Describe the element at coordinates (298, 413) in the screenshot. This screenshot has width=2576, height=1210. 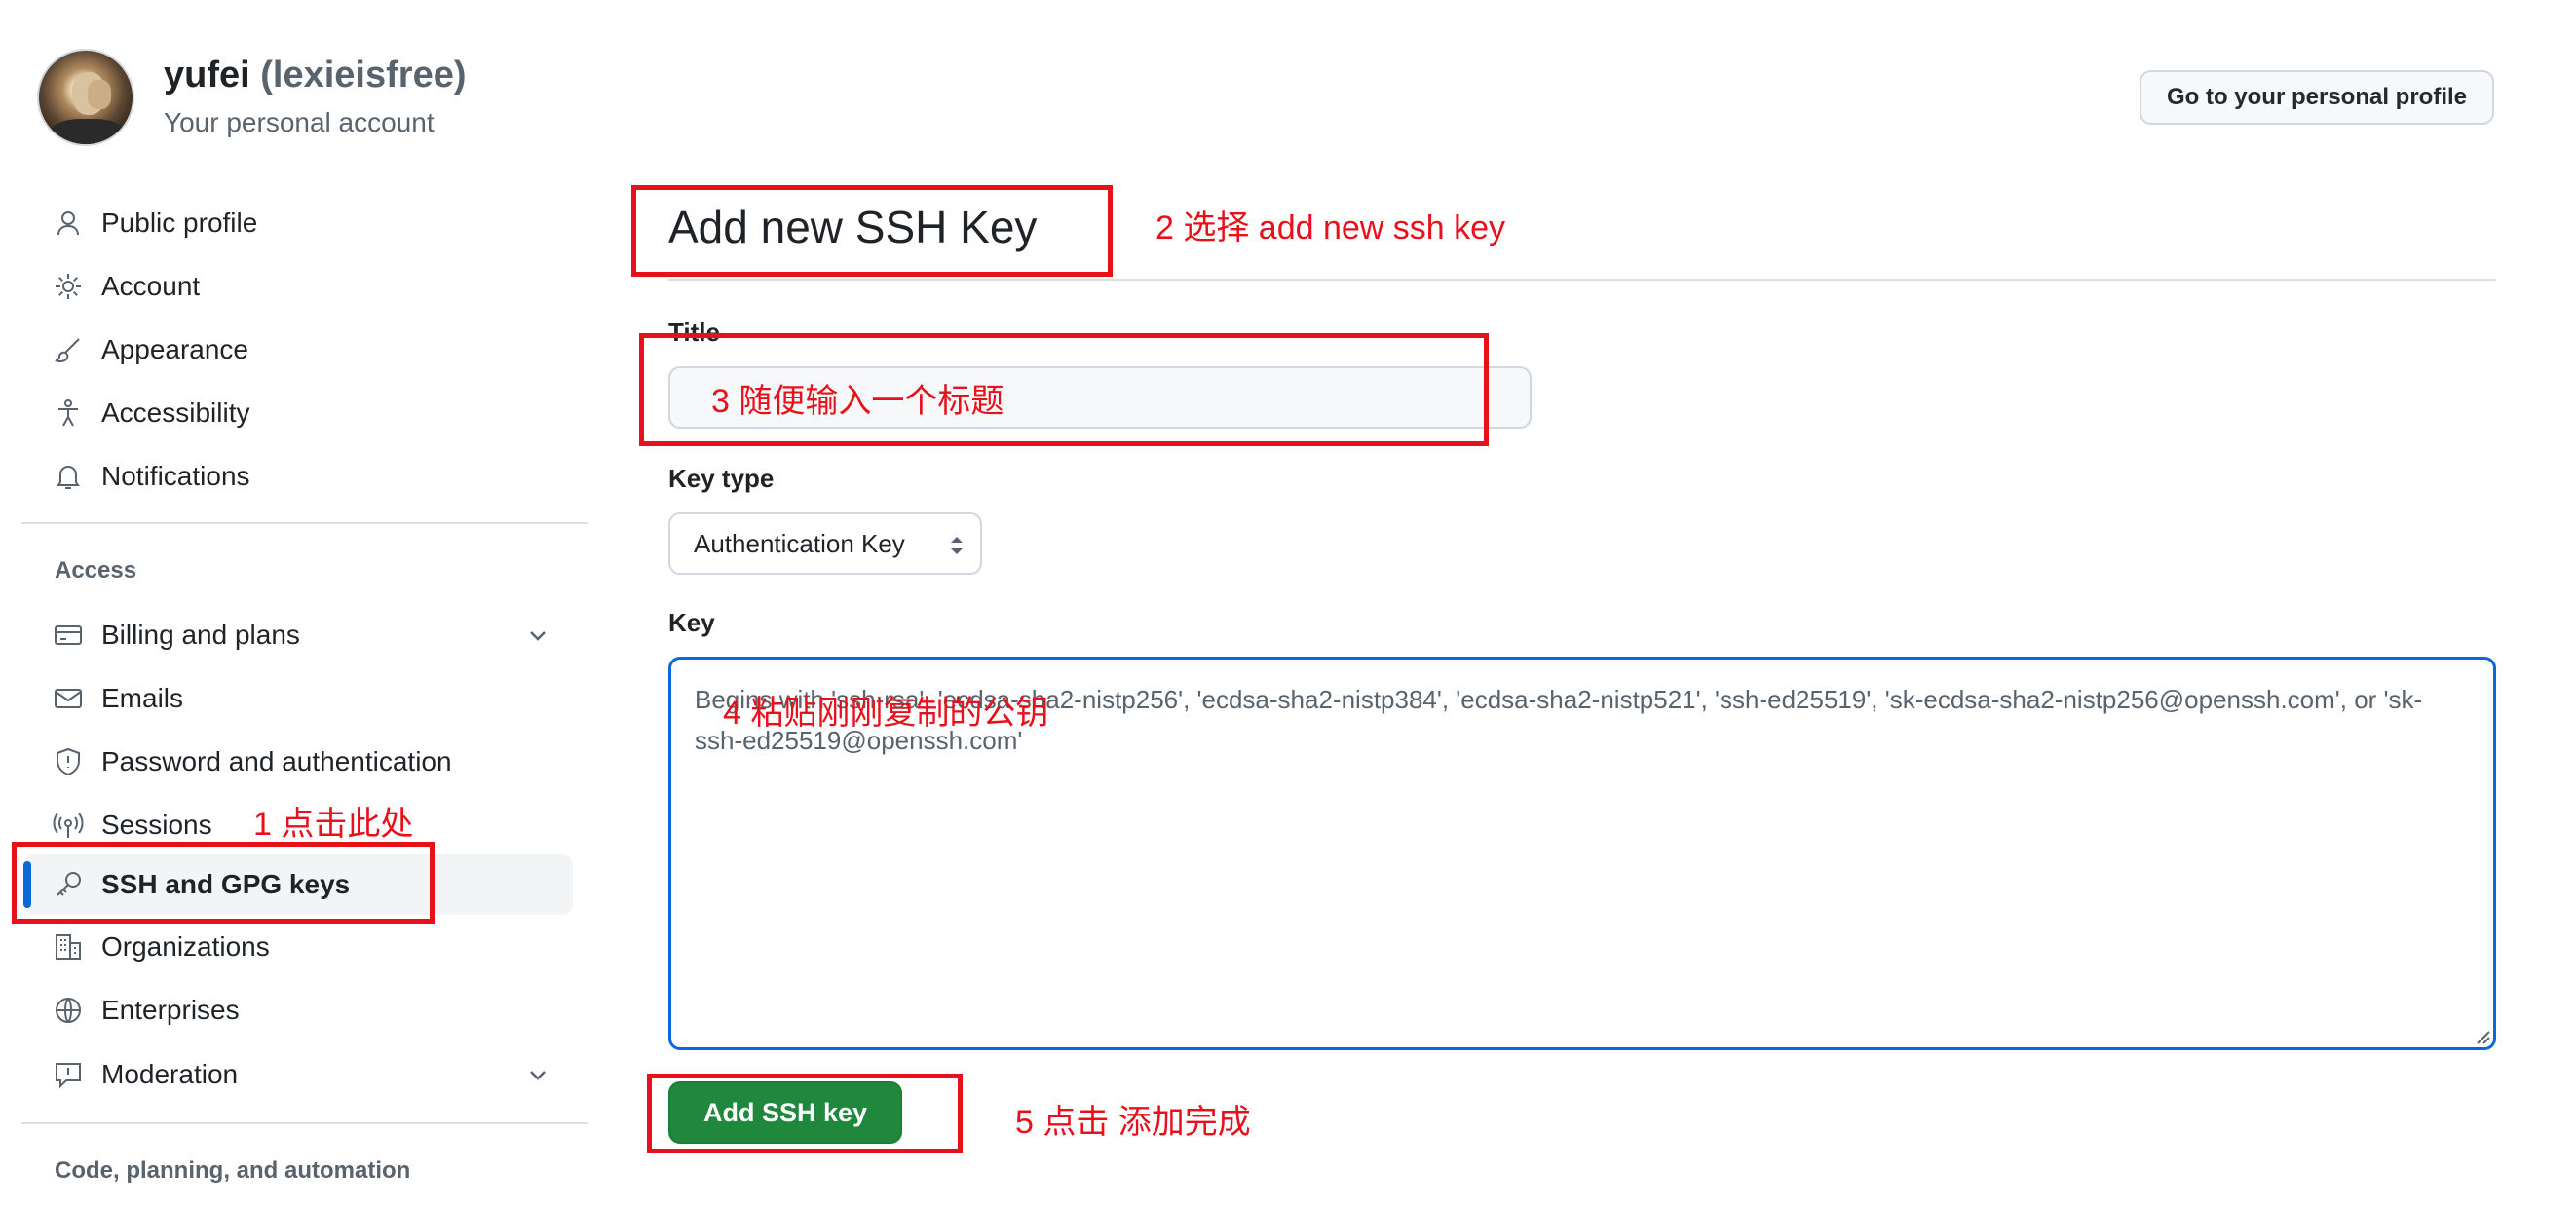
I see `sidebar-item-accessibility: Accessibility` at that location.